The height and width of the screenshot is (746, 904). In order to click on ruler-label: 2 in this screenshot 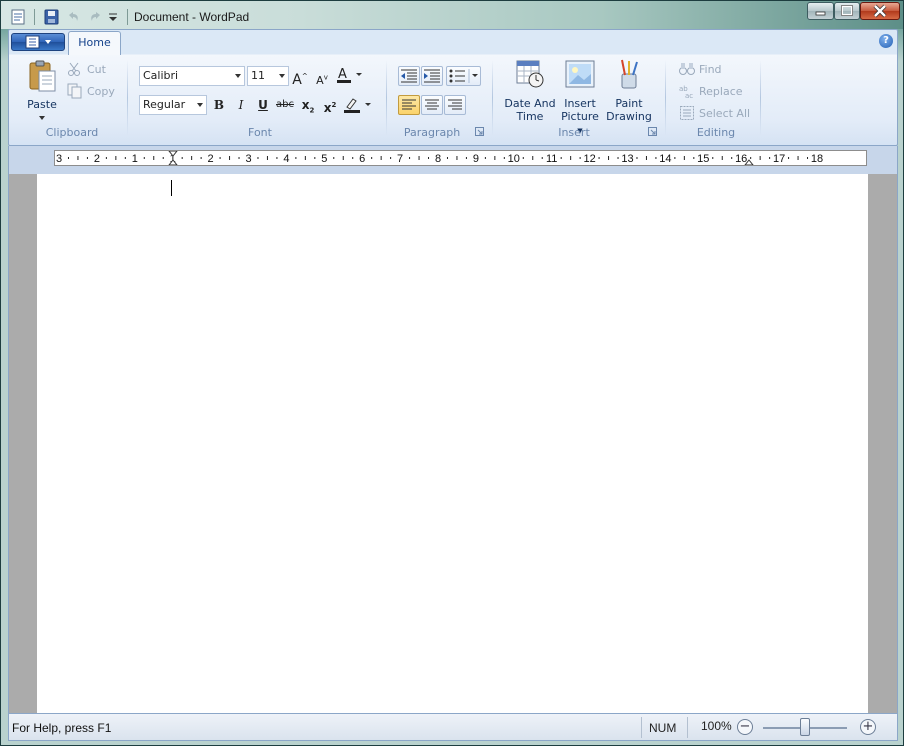, I will do `click(97, 159)`.